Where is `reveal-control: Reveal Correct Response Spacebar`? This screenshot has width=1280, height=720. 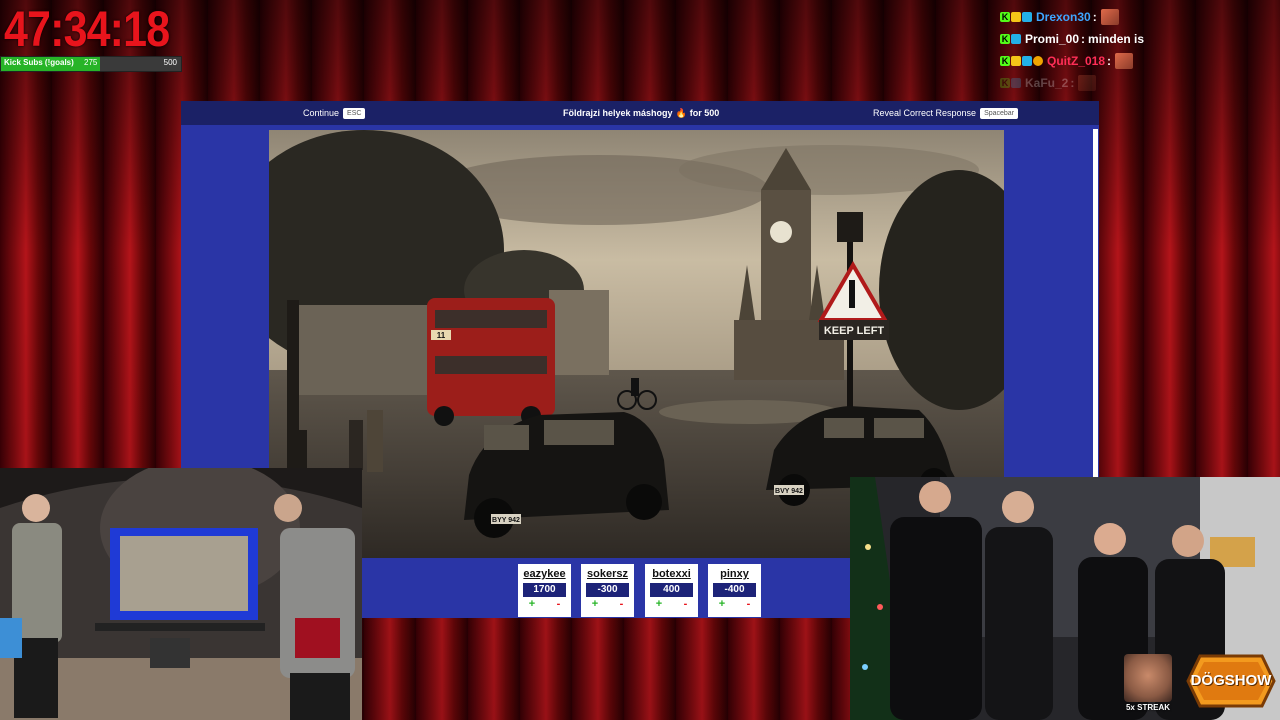 reveal-control: Reveal Correct Response Spacebar is located at coordinates (946, 113).